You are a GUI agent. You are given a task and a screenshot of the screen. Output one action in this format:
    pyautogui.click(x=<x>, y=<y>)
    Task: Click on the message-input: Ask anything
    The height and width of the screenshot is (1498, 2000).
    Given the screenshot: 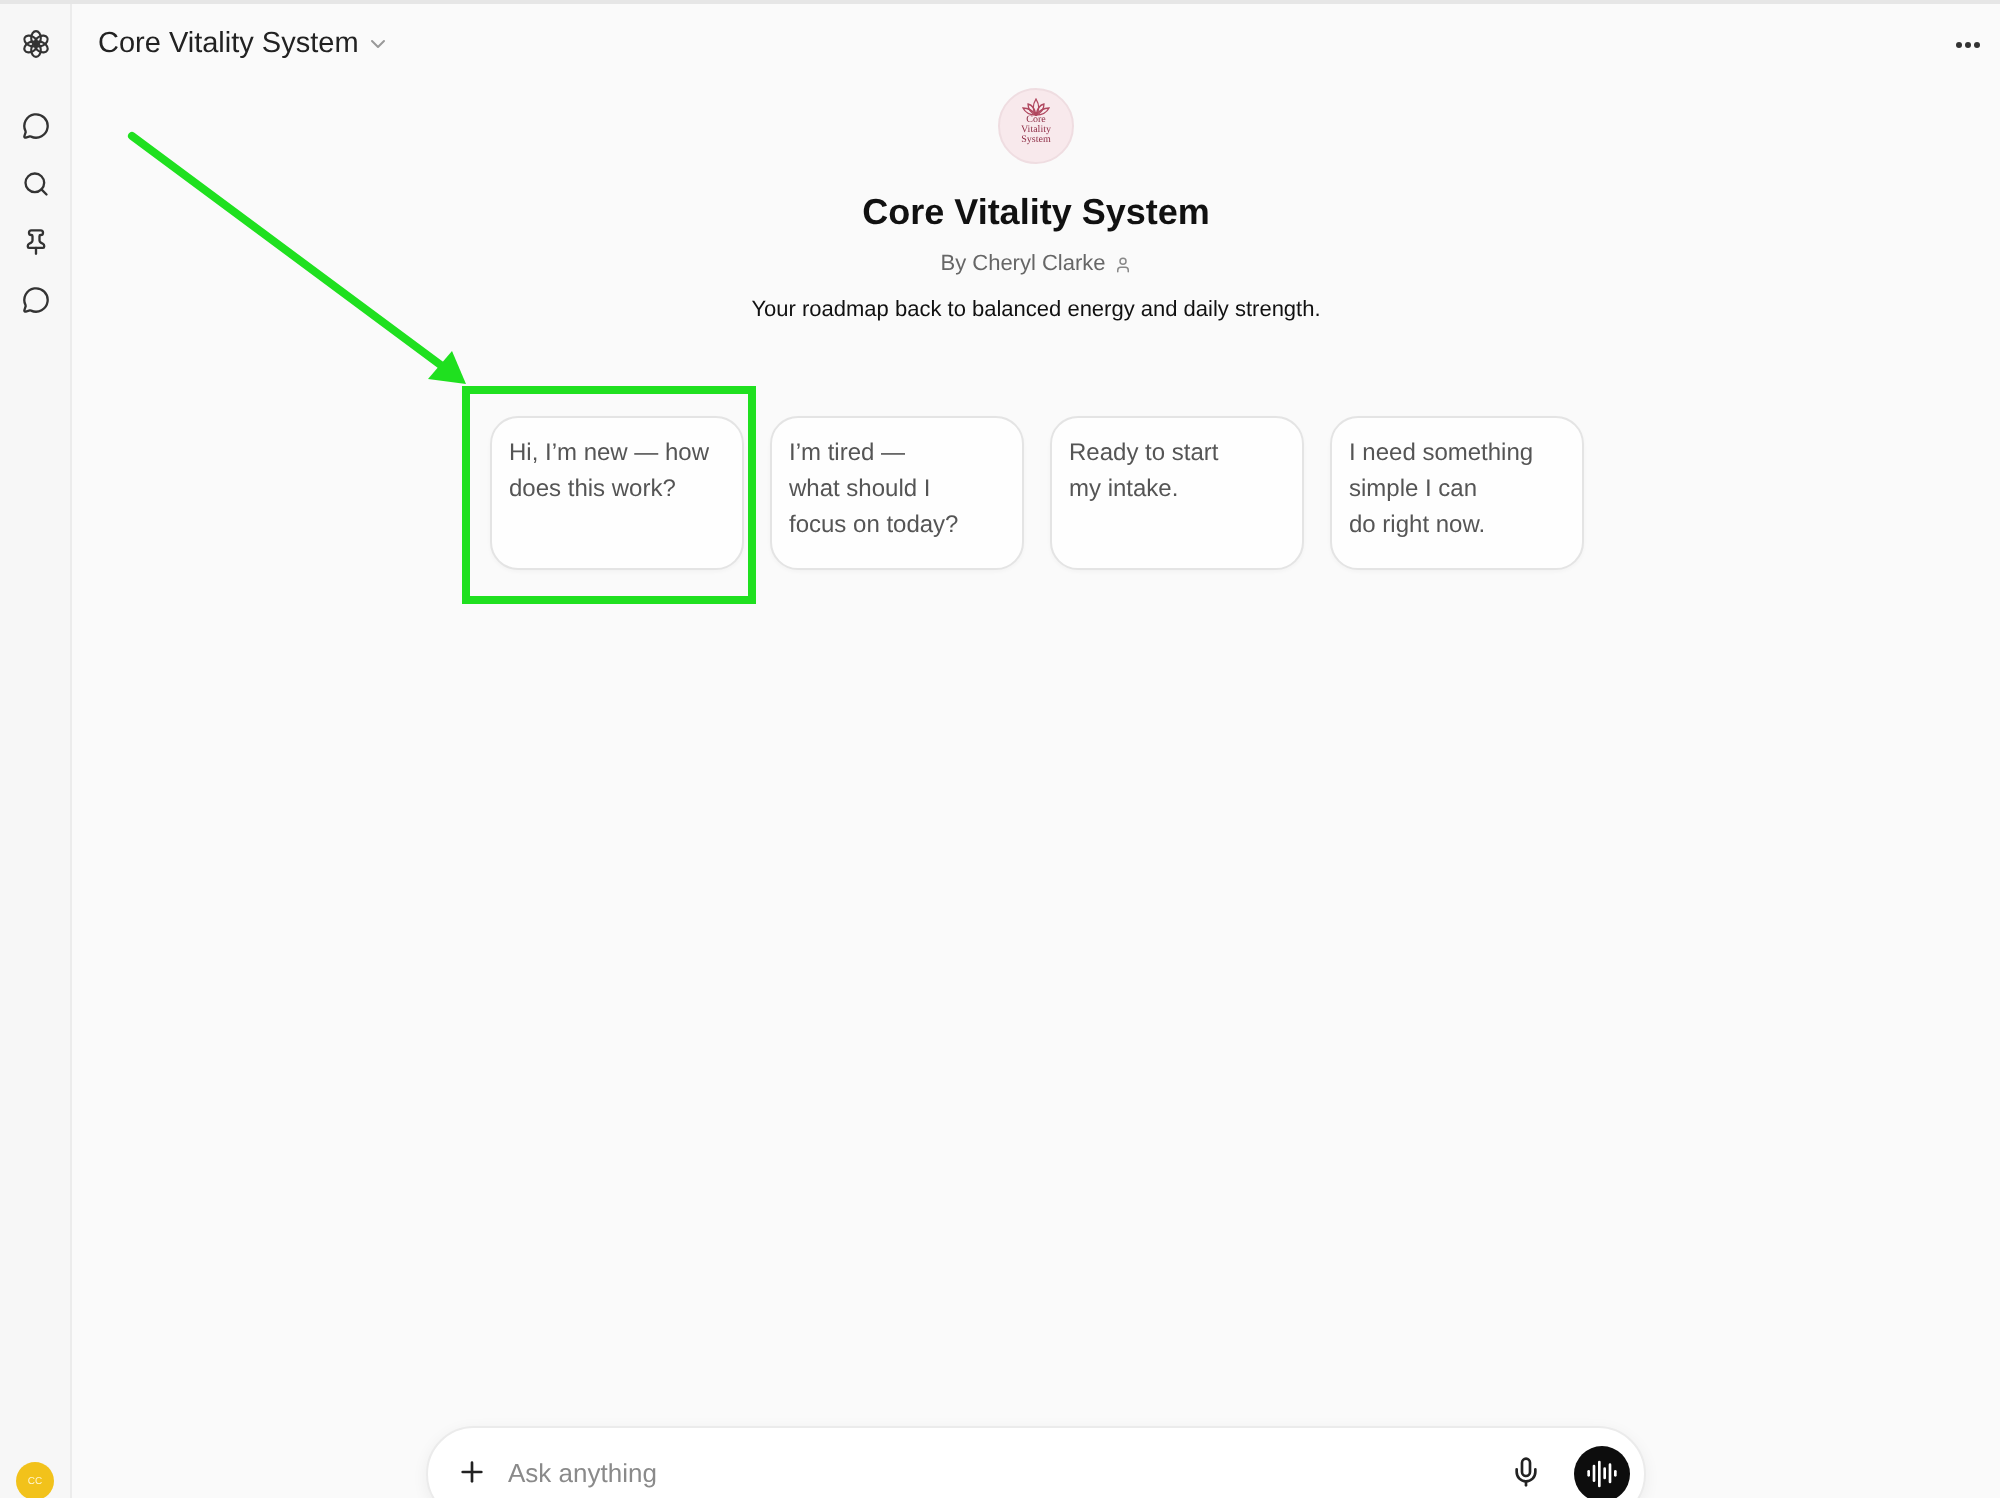 What is the action you would take?
    pyautogui.click(x=999, y=1472)
    